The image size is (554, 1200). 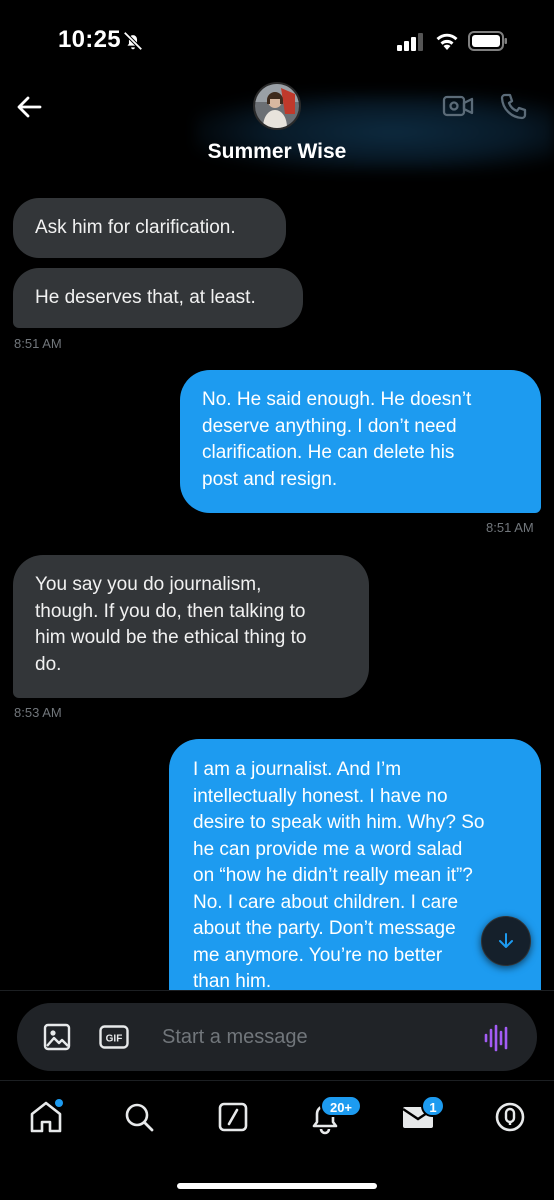 I want to click on wifi-icon, so click(x=447, y=41).